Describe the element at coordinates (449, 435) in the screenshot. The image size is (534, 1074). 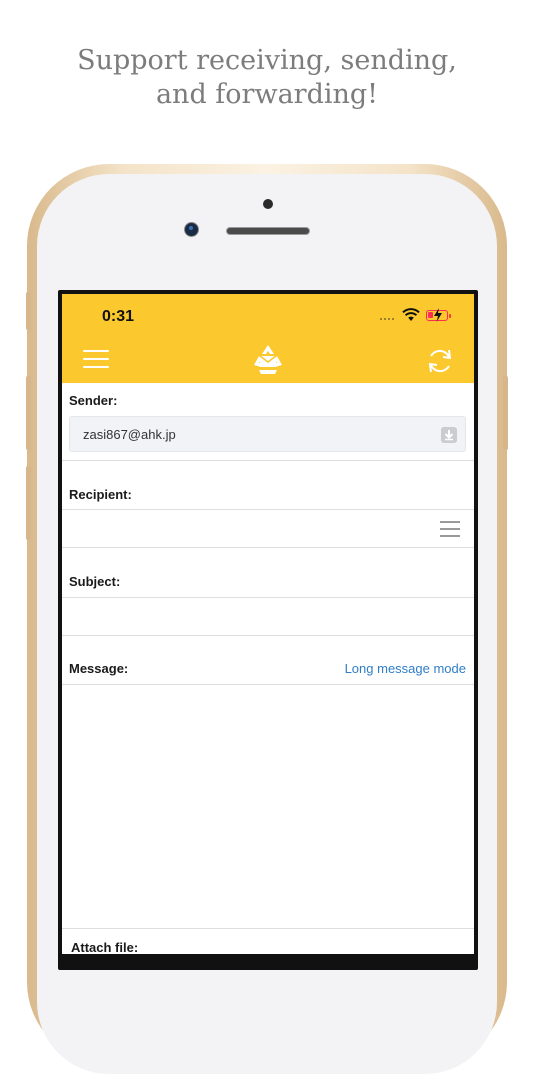
I see `download-icon` at that location.